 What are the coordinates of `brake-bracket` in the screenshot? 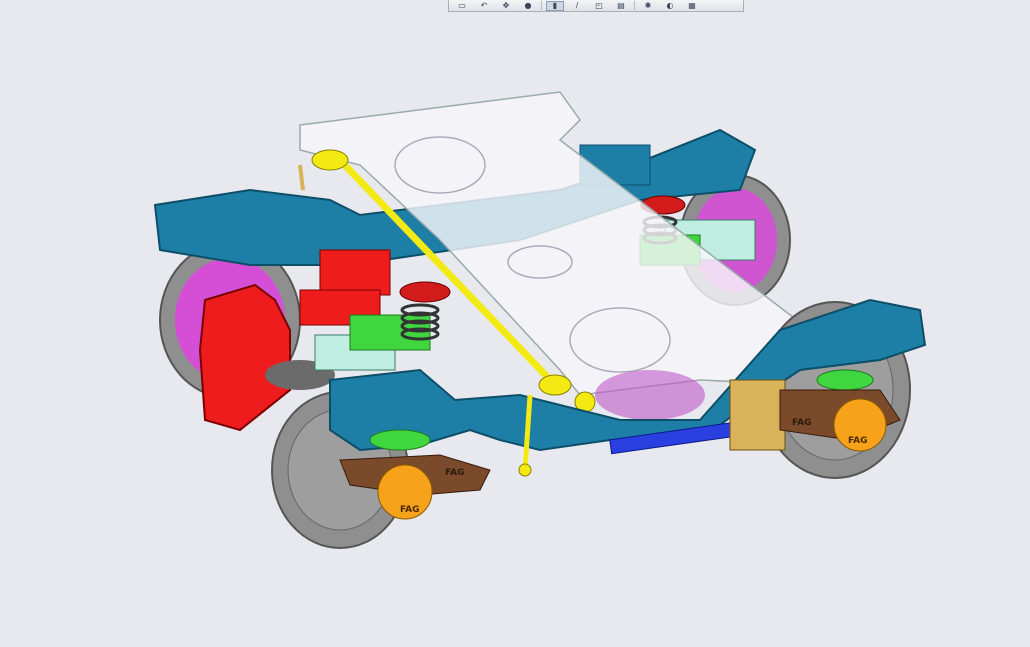 It's located at (757, 415).